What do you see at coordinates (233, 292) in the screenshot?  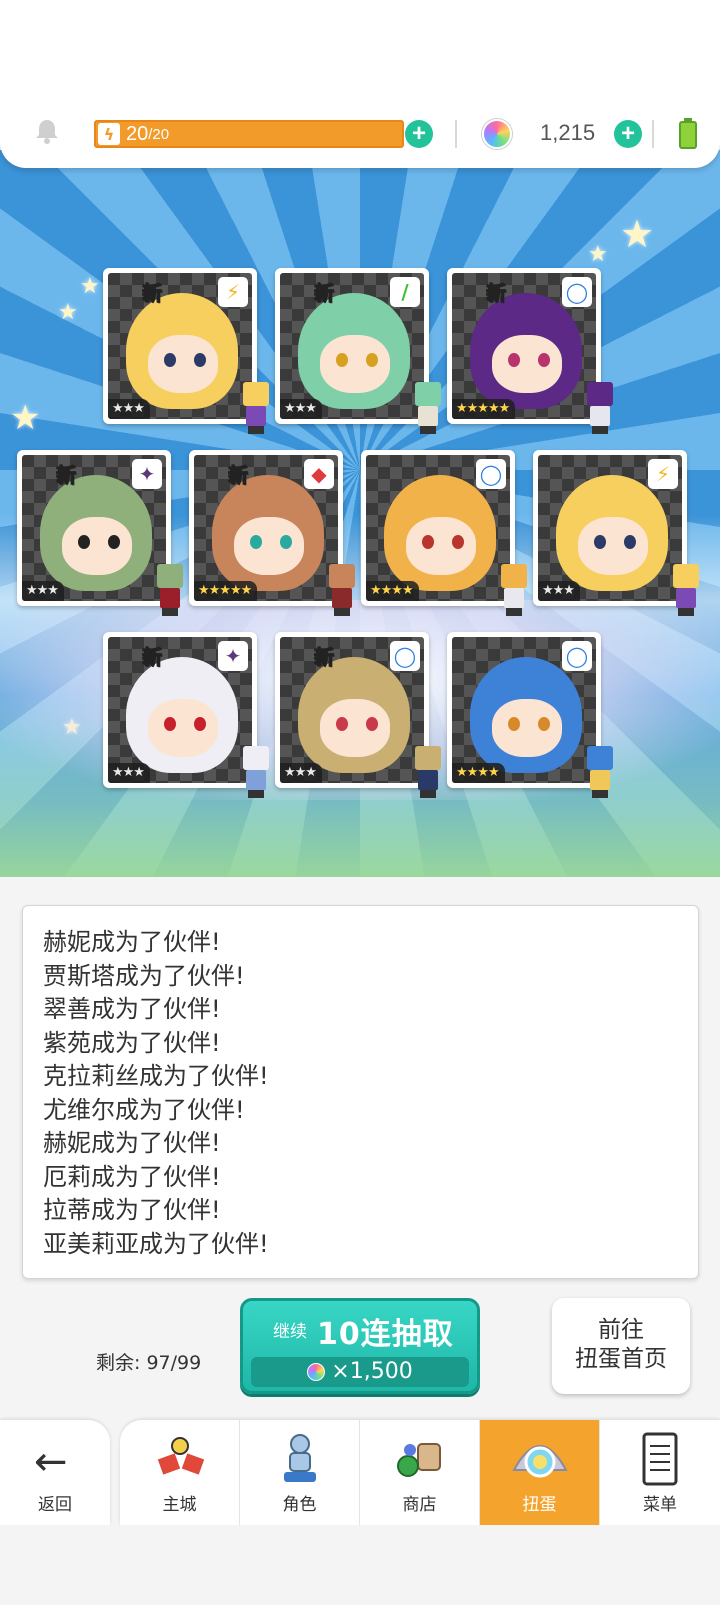 I see `lightning-element-icon: ⚡` at bounding box center [233, 292].